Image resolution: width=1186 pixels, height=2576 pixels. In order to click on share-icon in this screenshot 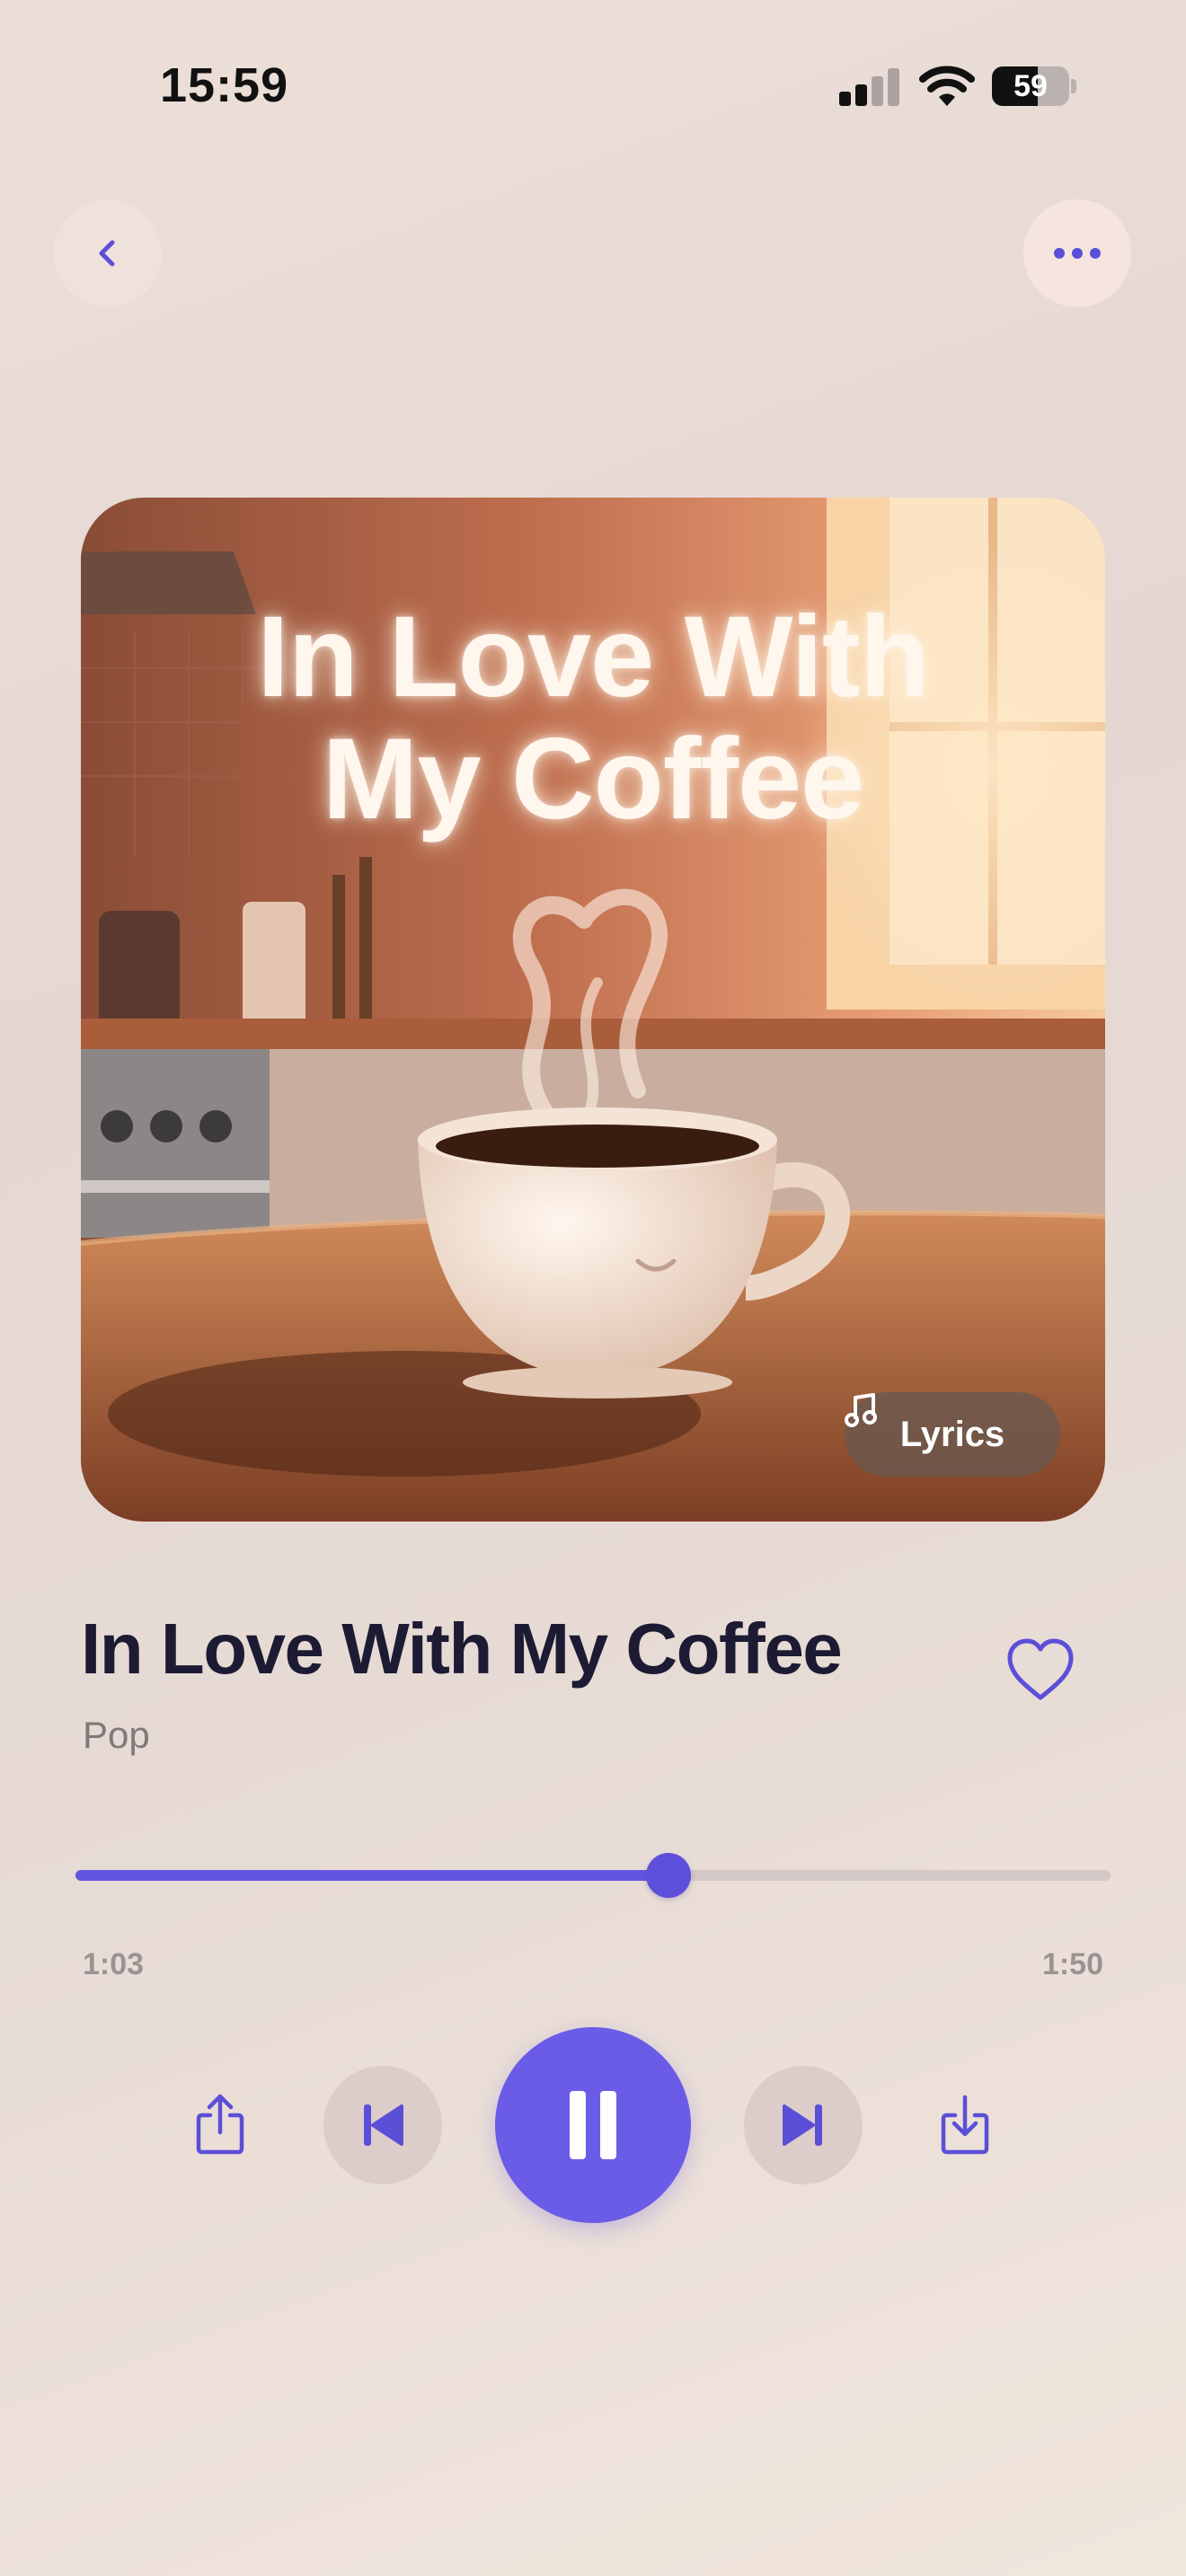, I will do `click(220, 2124)`.